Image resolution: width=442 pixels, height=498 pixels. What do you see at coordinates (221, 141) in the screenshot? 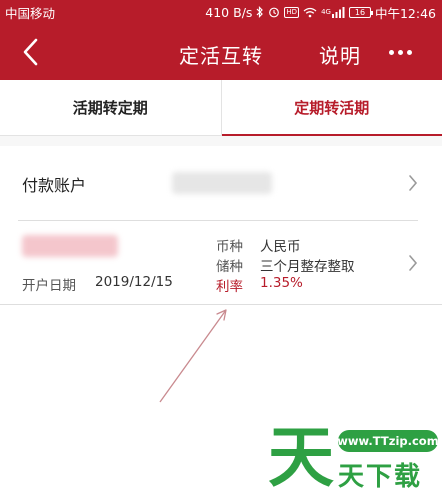
I see `section-gap` at bounding box center [221, 141].